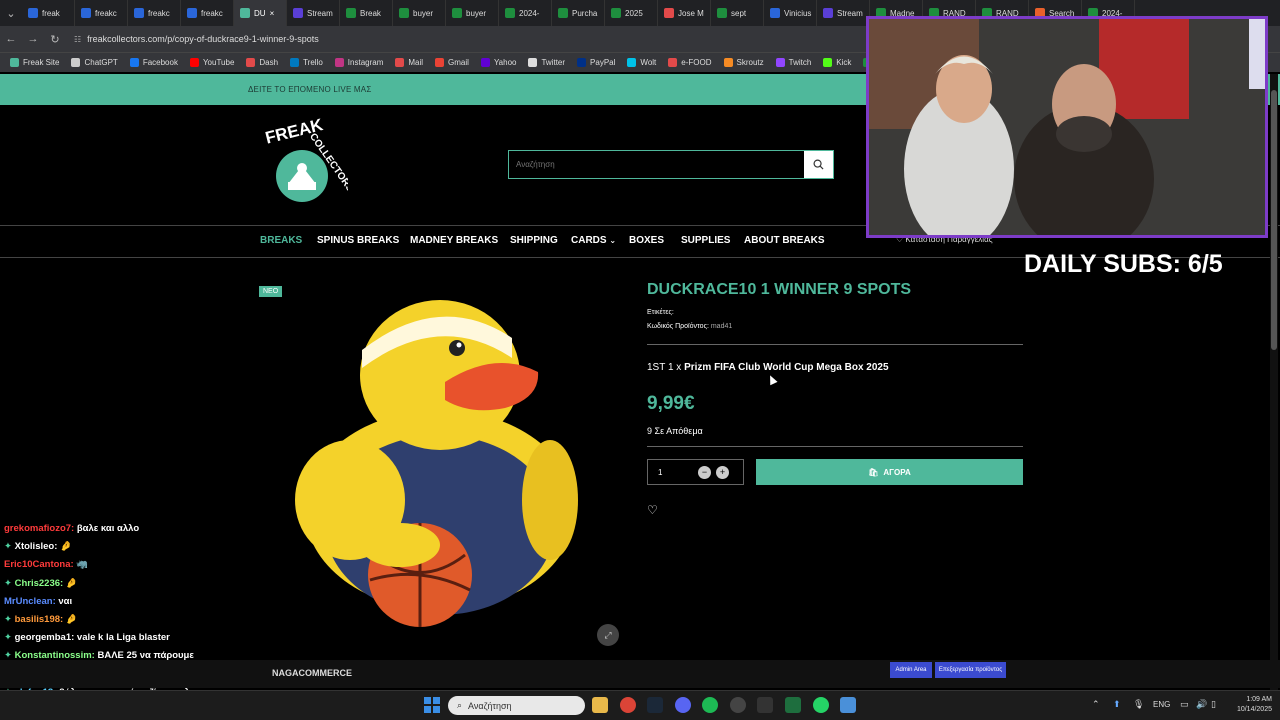  I want to click on excel-icon, so click(793, 705).